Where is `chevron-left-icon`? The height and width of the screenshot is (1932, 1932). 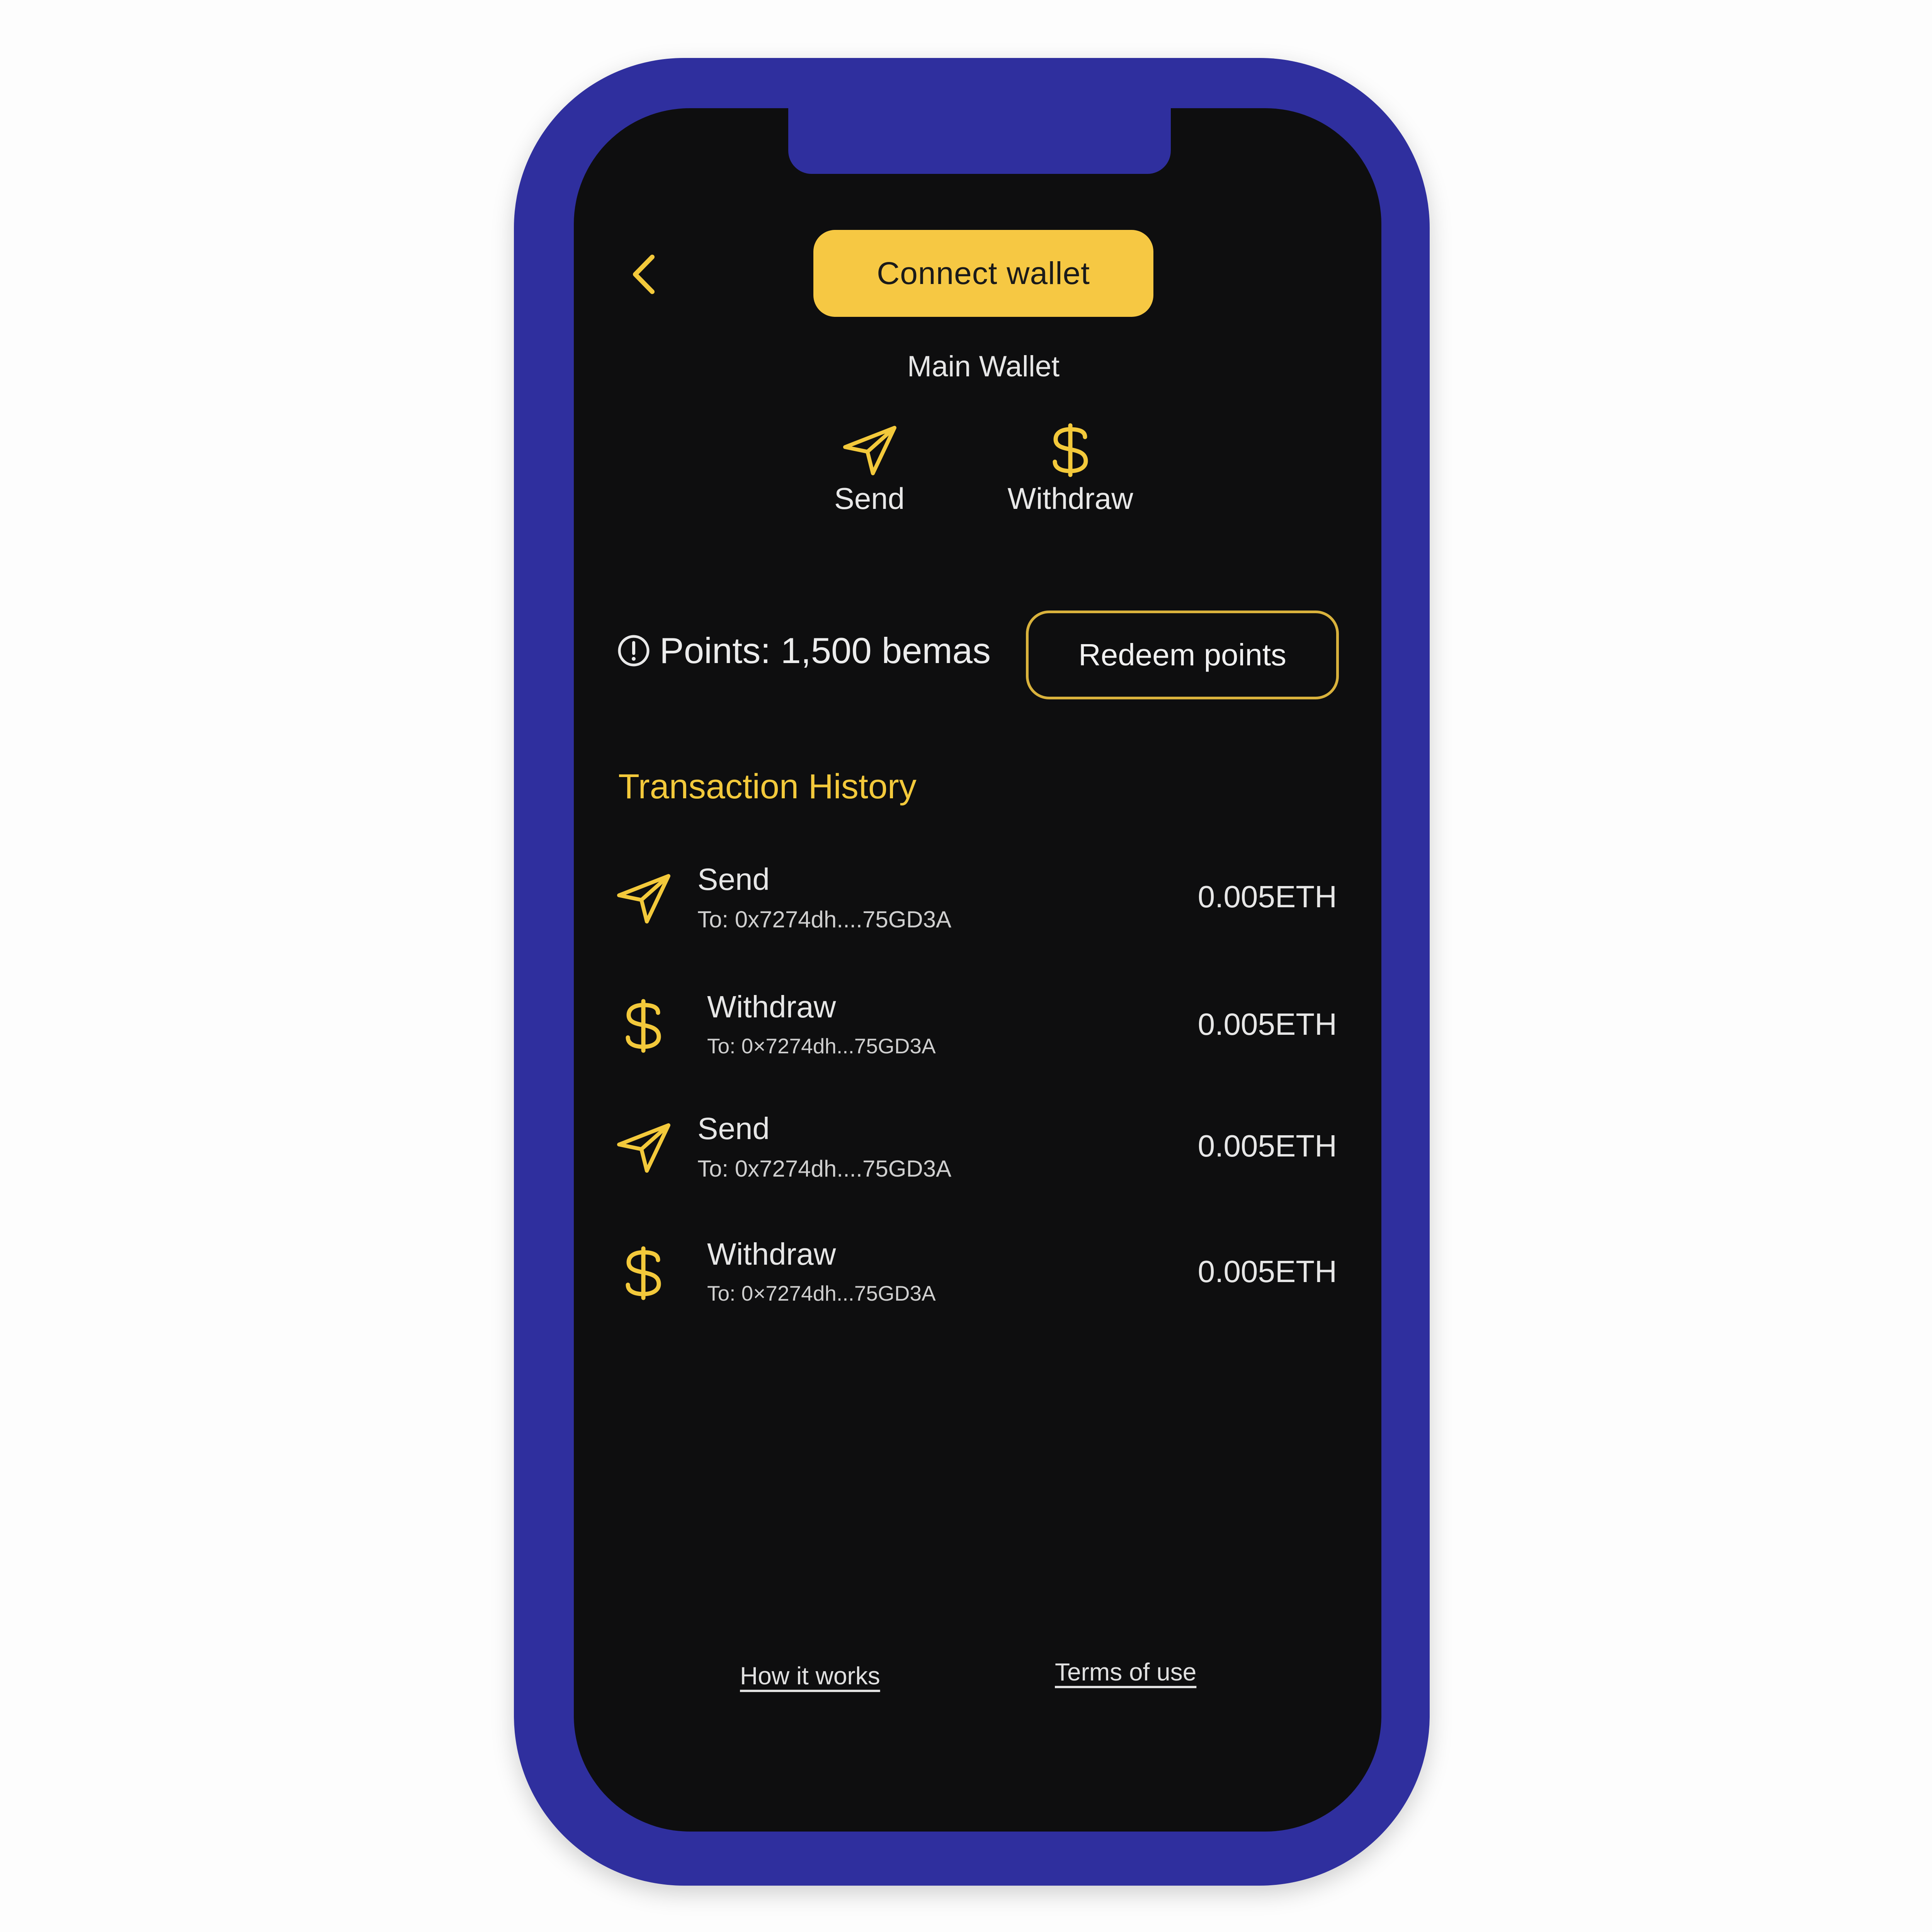 chevron-left-icon is located at coordinates (644, 275).